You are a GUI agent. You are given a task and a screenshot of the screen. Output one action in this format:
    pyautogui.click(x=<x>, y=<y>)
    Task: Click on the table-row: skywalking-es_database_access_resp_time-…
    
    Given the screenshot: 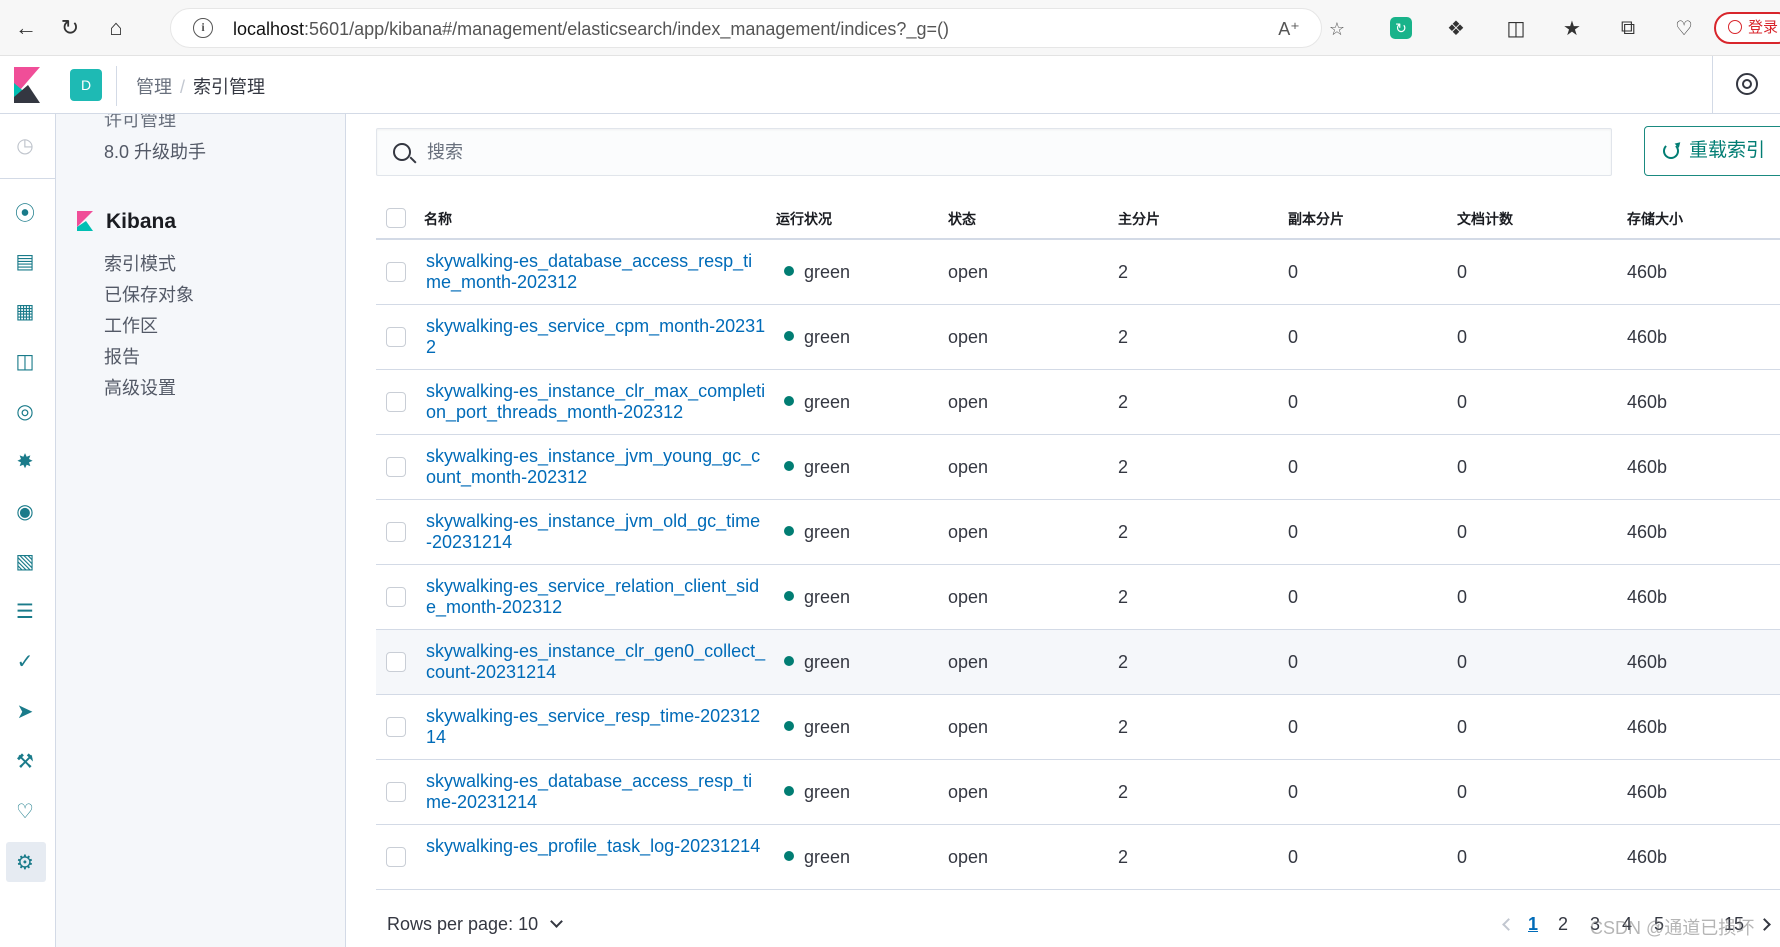 What is the action you would take?
    pyautogui.click(x=1078, y=792)
    